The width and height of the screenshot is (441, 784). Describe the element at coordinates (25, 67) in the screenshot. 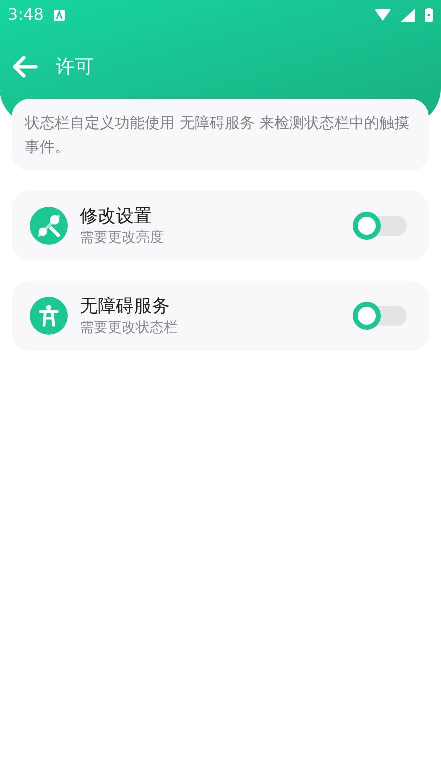

I see `back-button` at that location.